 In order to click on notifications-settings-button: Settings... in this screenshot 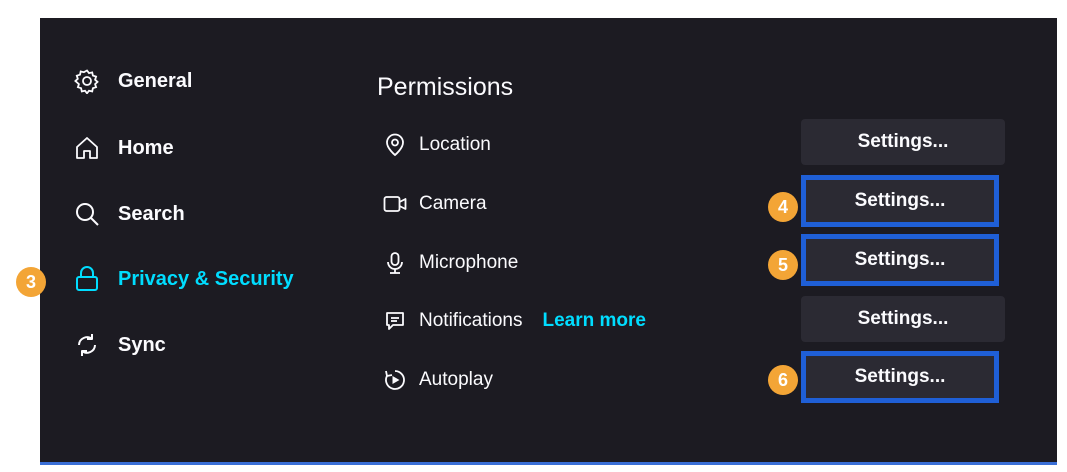, I will do `click(903, 319)`.